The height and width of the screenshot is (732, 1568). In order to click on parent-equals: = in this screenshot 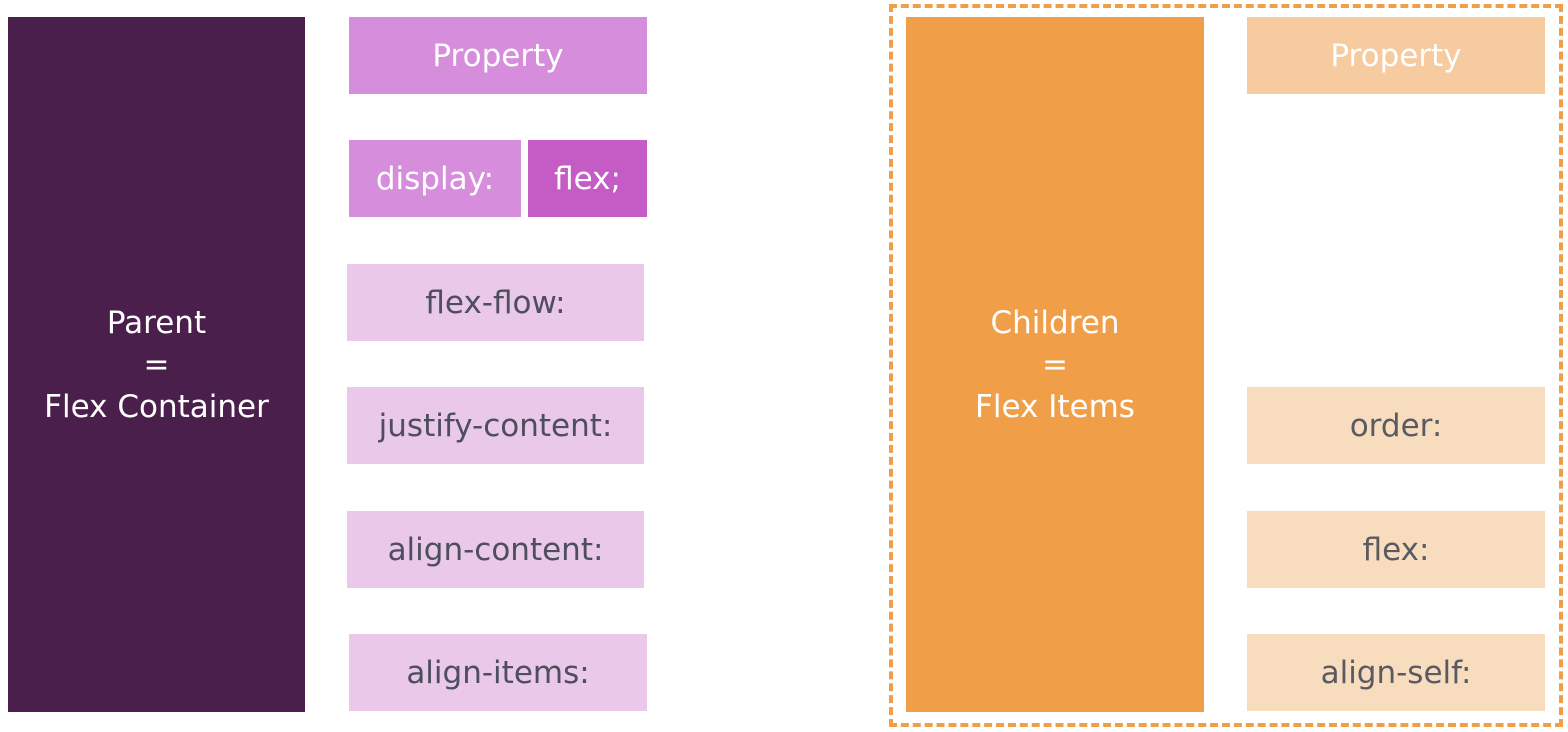, I will do `click(156, 364)`.